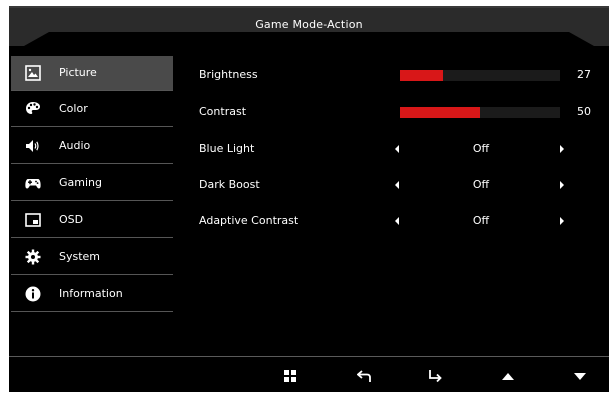  What do you see at coordinates (73, 108) in the screenshot?
I see `sidebar-item-label: Color` at bounding box center [73, 108].